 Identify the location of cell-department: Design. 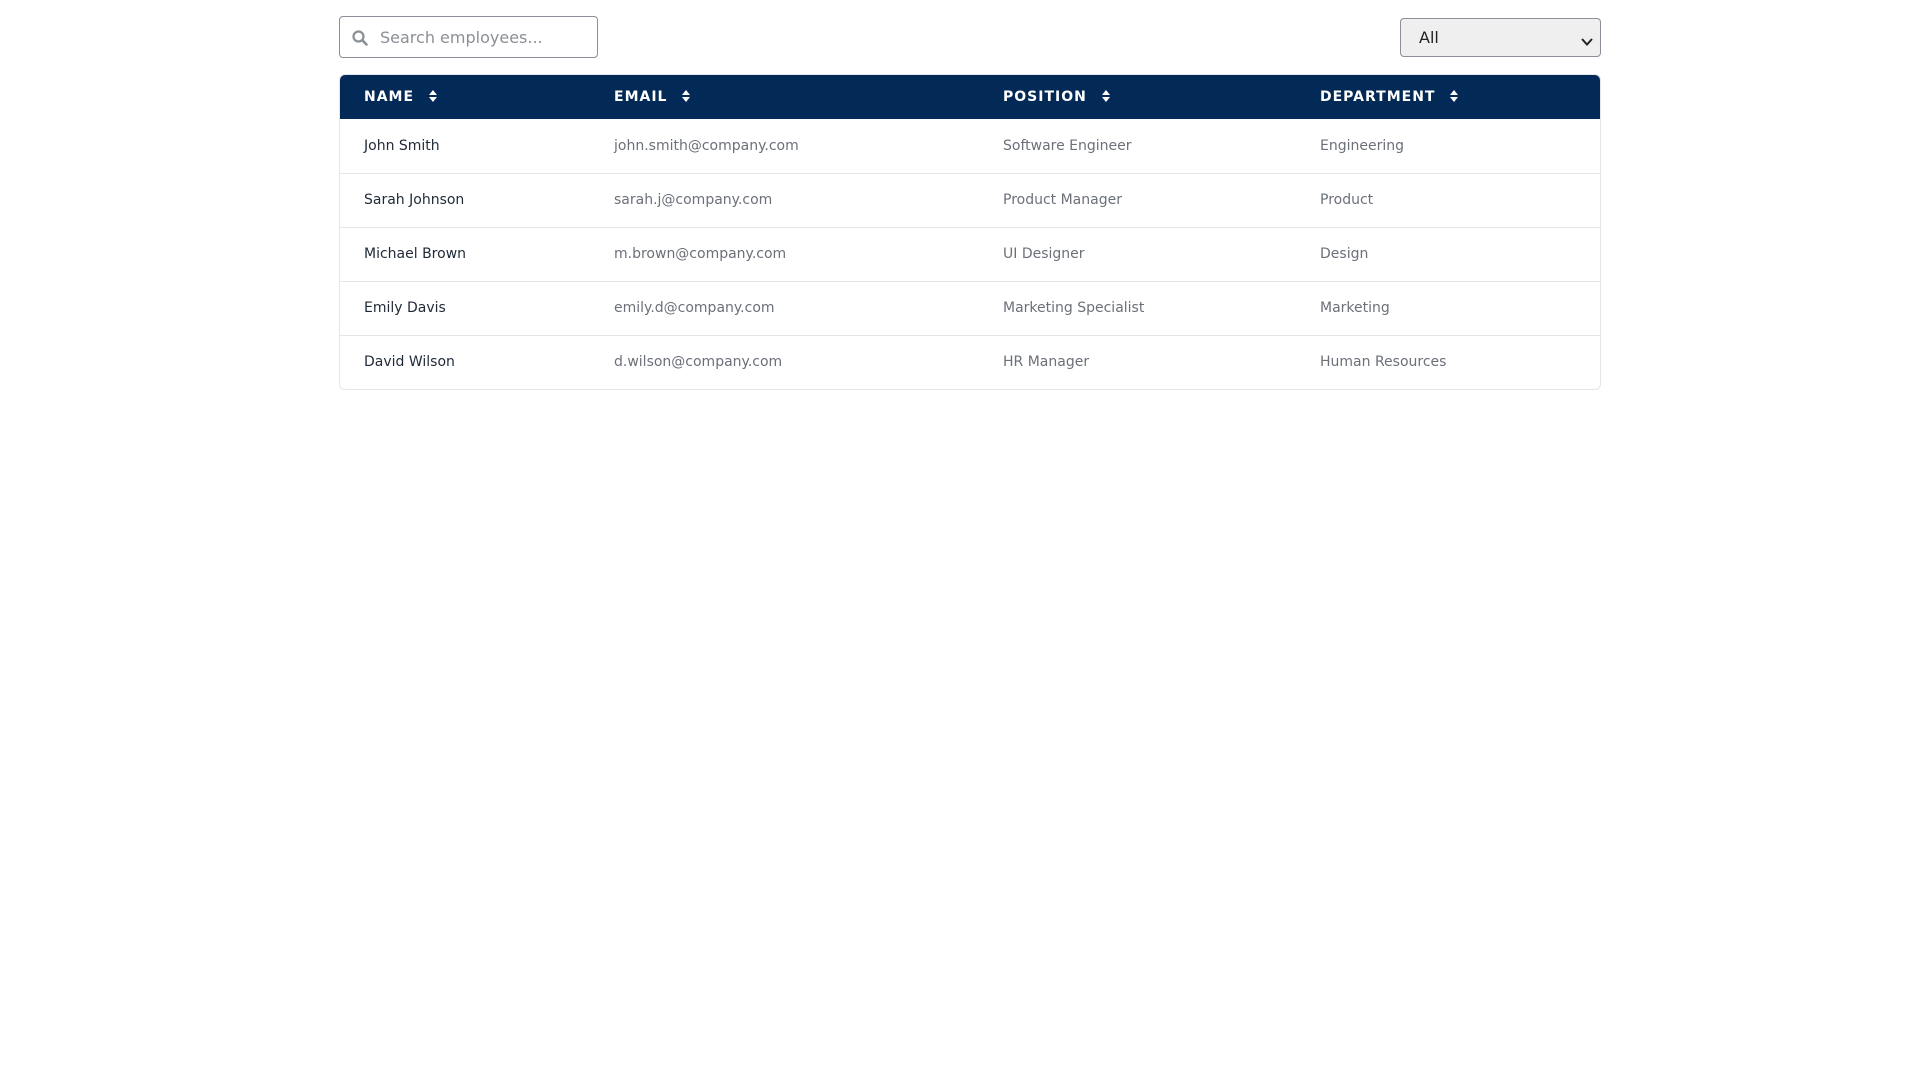
(1344, 254).